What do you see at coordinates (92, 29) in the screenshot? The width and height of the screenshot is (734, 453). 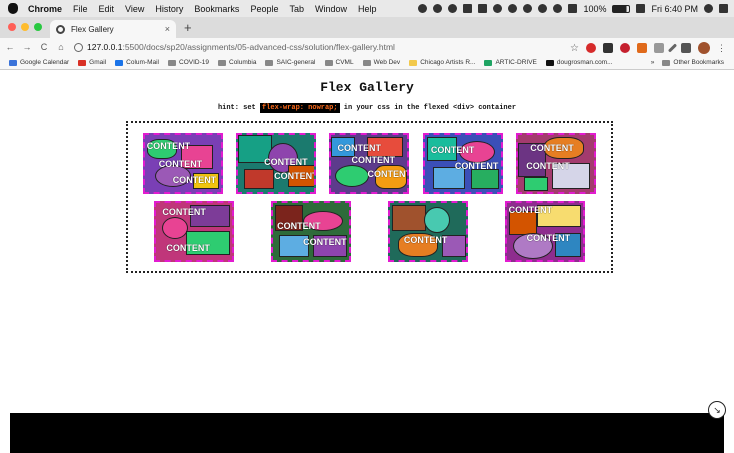 I see `tab-title: Flex Gallery` at bounding box center [92, 29].